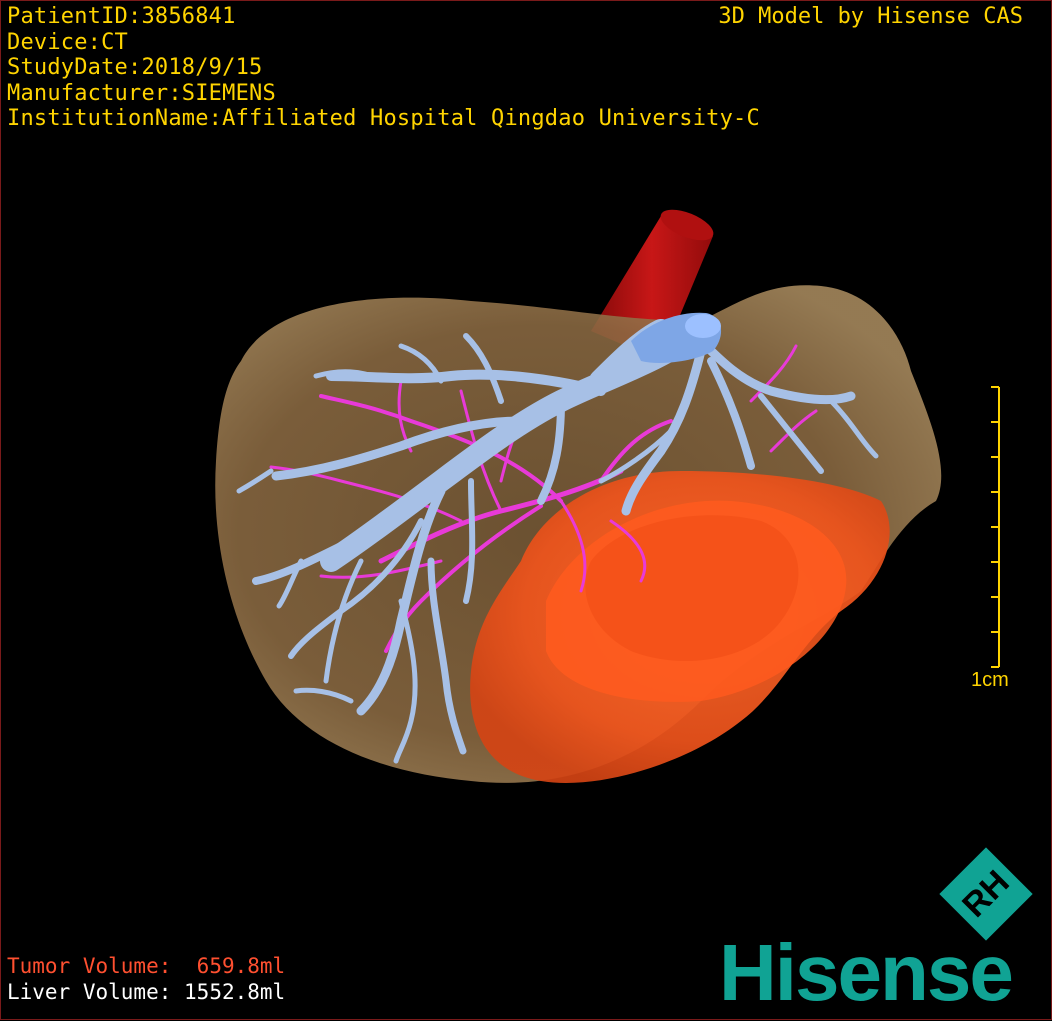 The height and width of the screenshot is (1021, 1052). I want to click on scale-label: 1cm, so click(990, 680).